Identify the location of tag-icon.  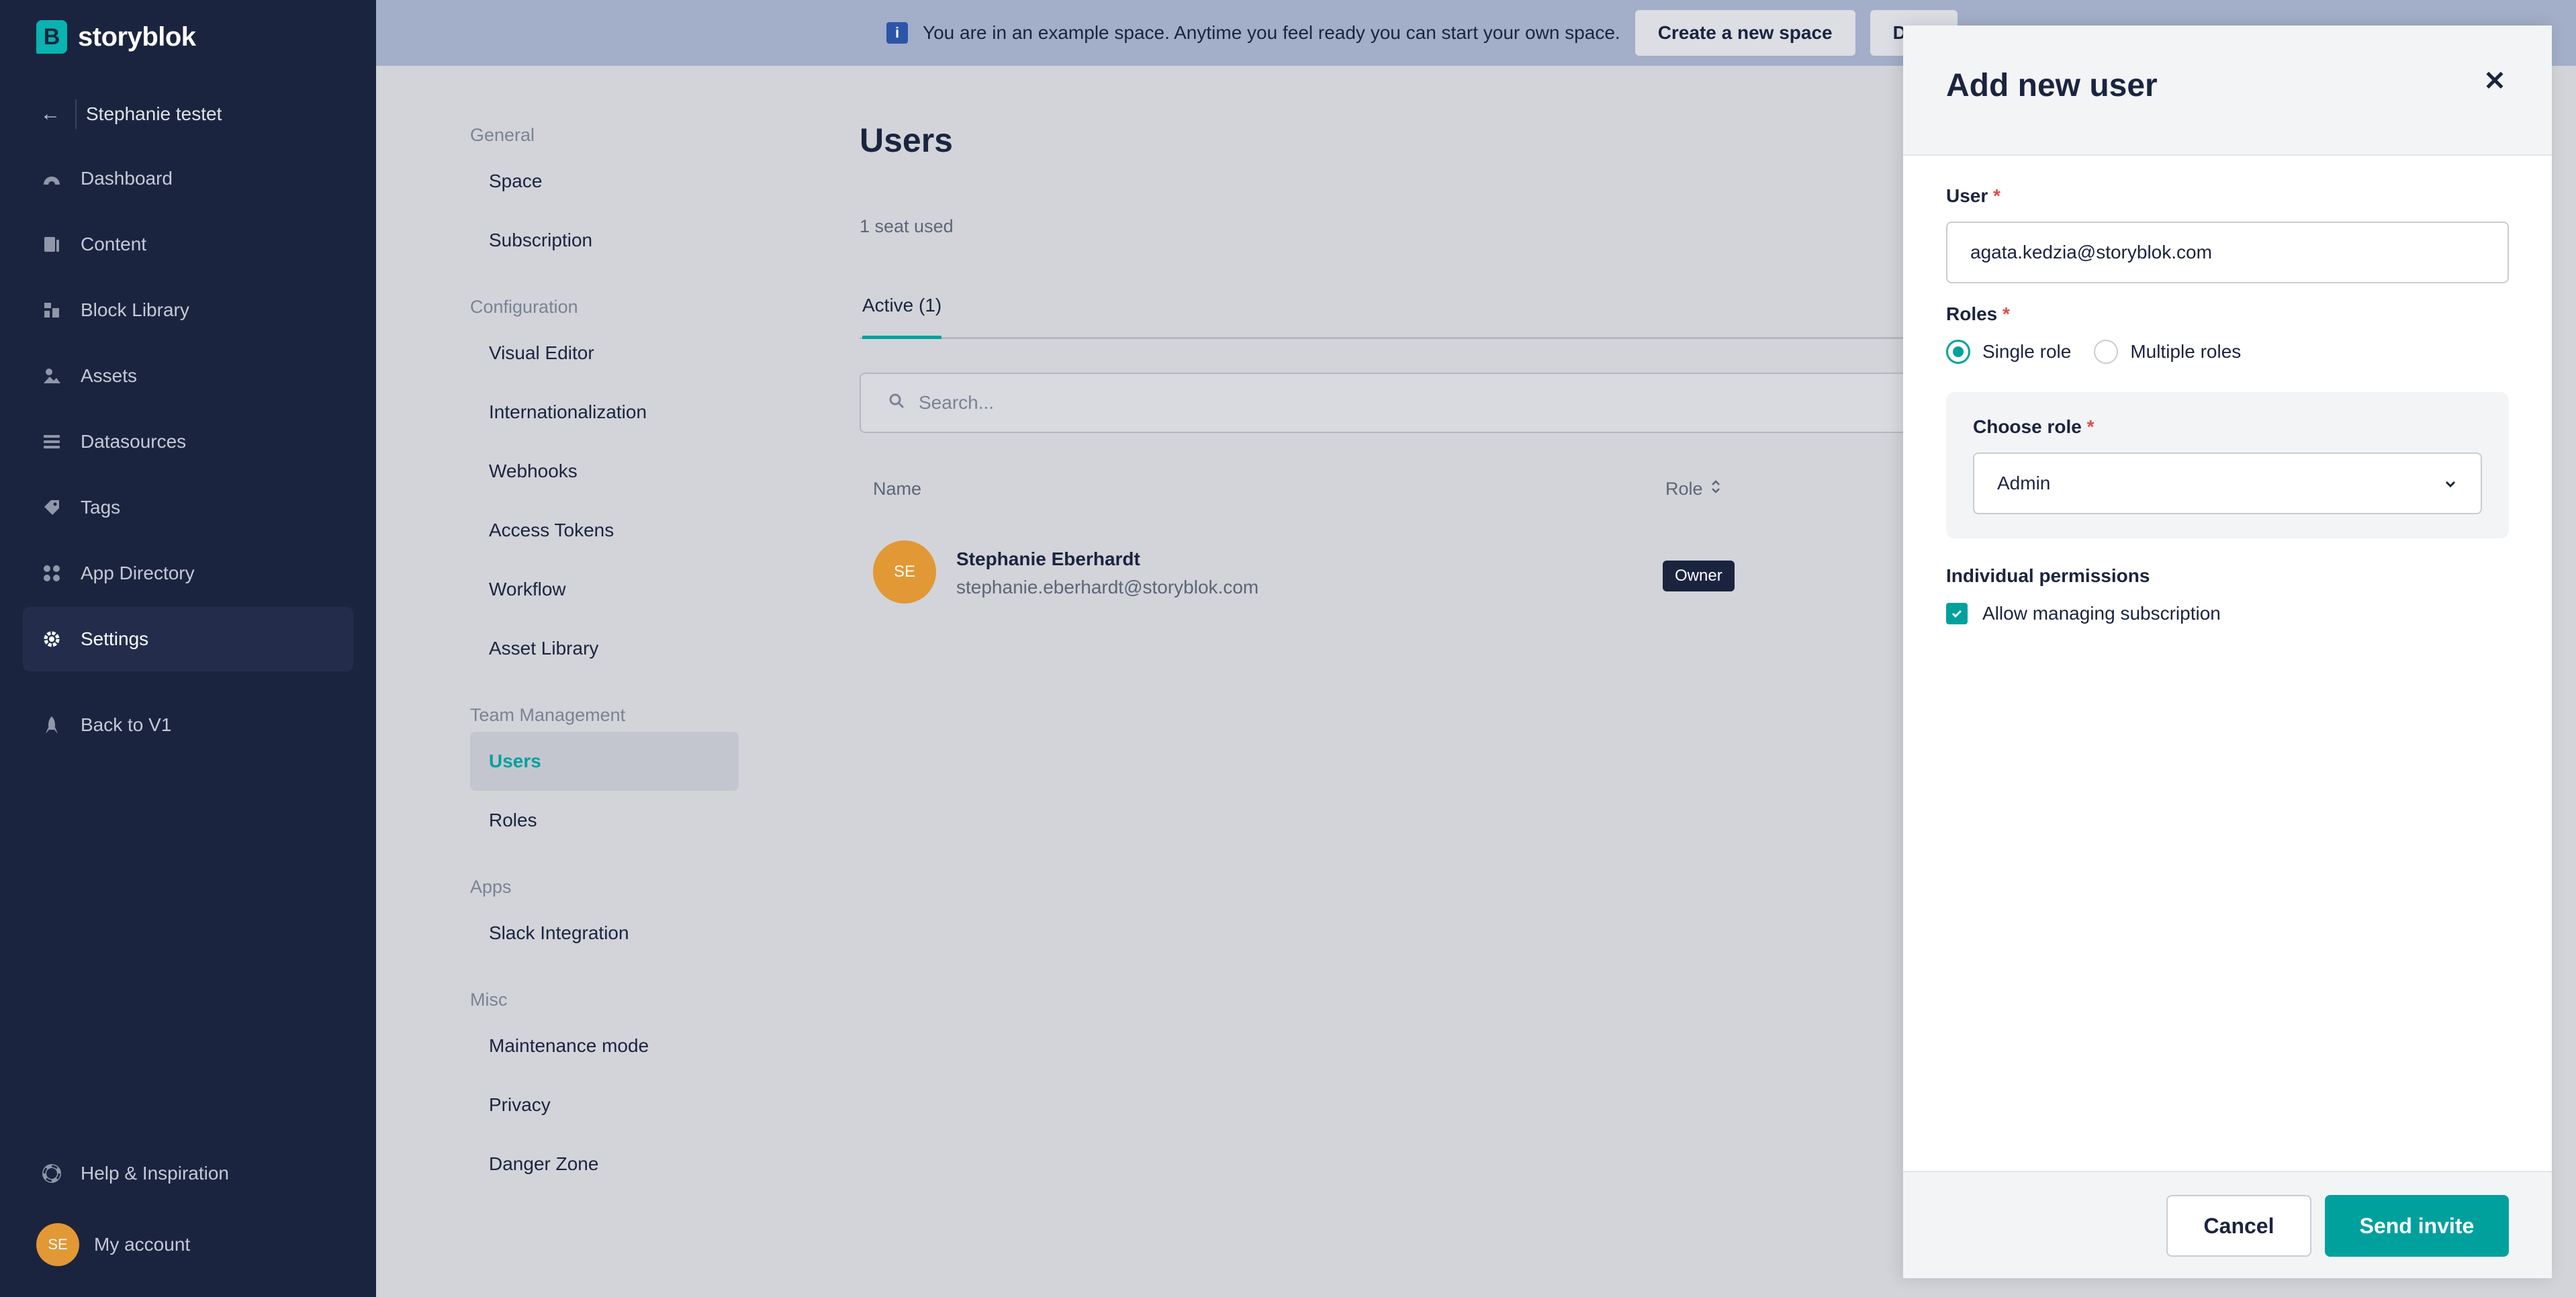
(51, 507).